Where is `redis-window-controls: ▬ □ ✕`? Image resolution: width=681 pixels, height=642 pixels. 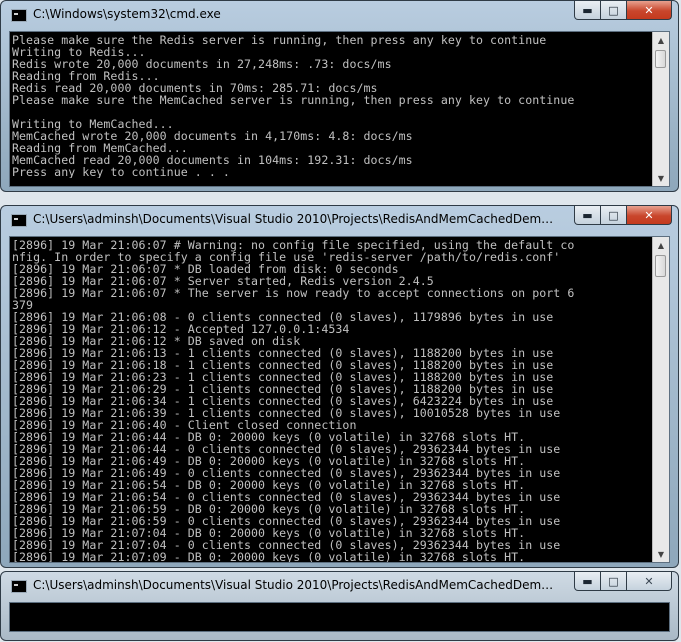
redis-window-controls: ▬ □ ✕ is located at coordinates (623, 215).